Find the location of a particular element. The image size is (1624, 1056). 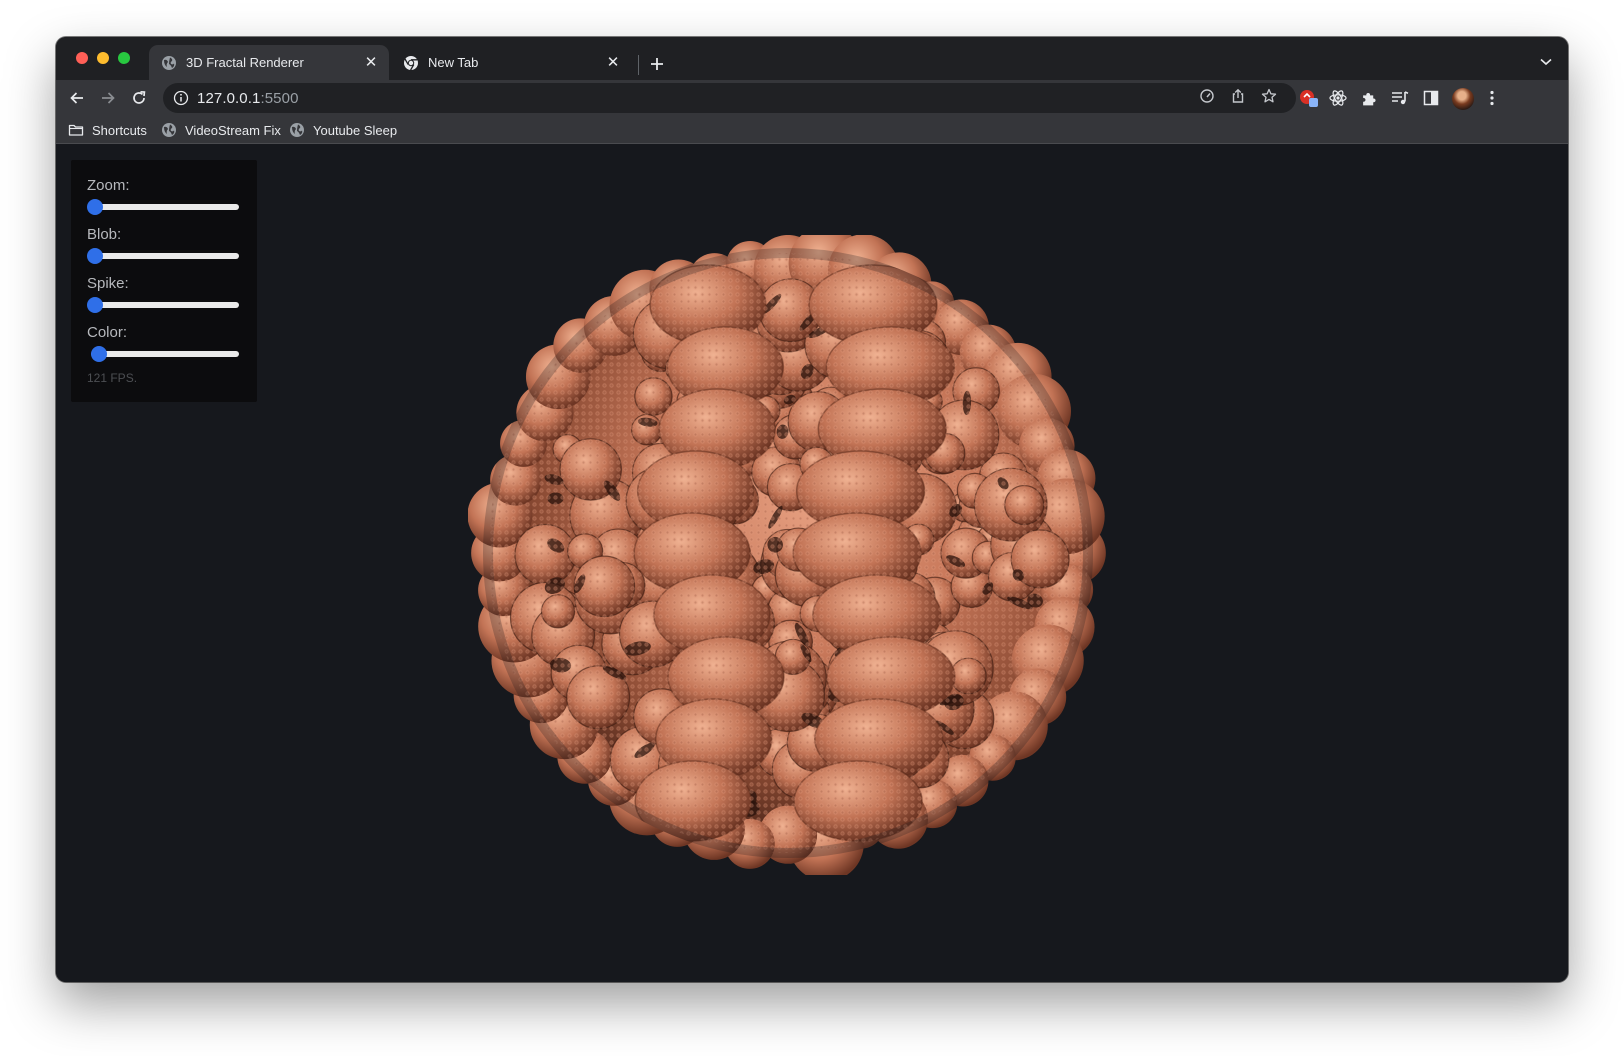

toolbar: 127.0.0.1:5500 is located at coordinates (812, 98).